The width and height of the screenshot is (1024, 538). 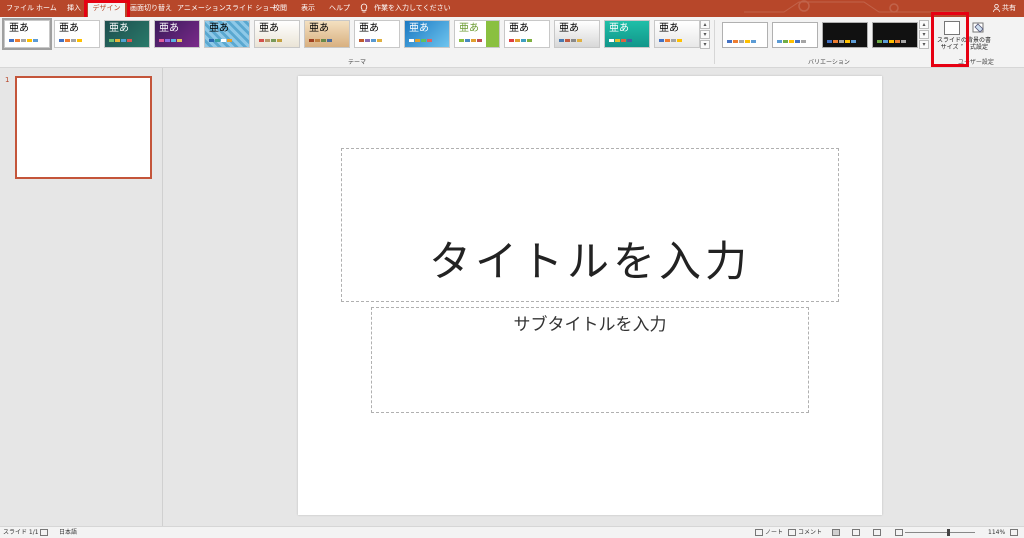 I want to click on theme-8: 亜あ, so click(x=377, y=34).